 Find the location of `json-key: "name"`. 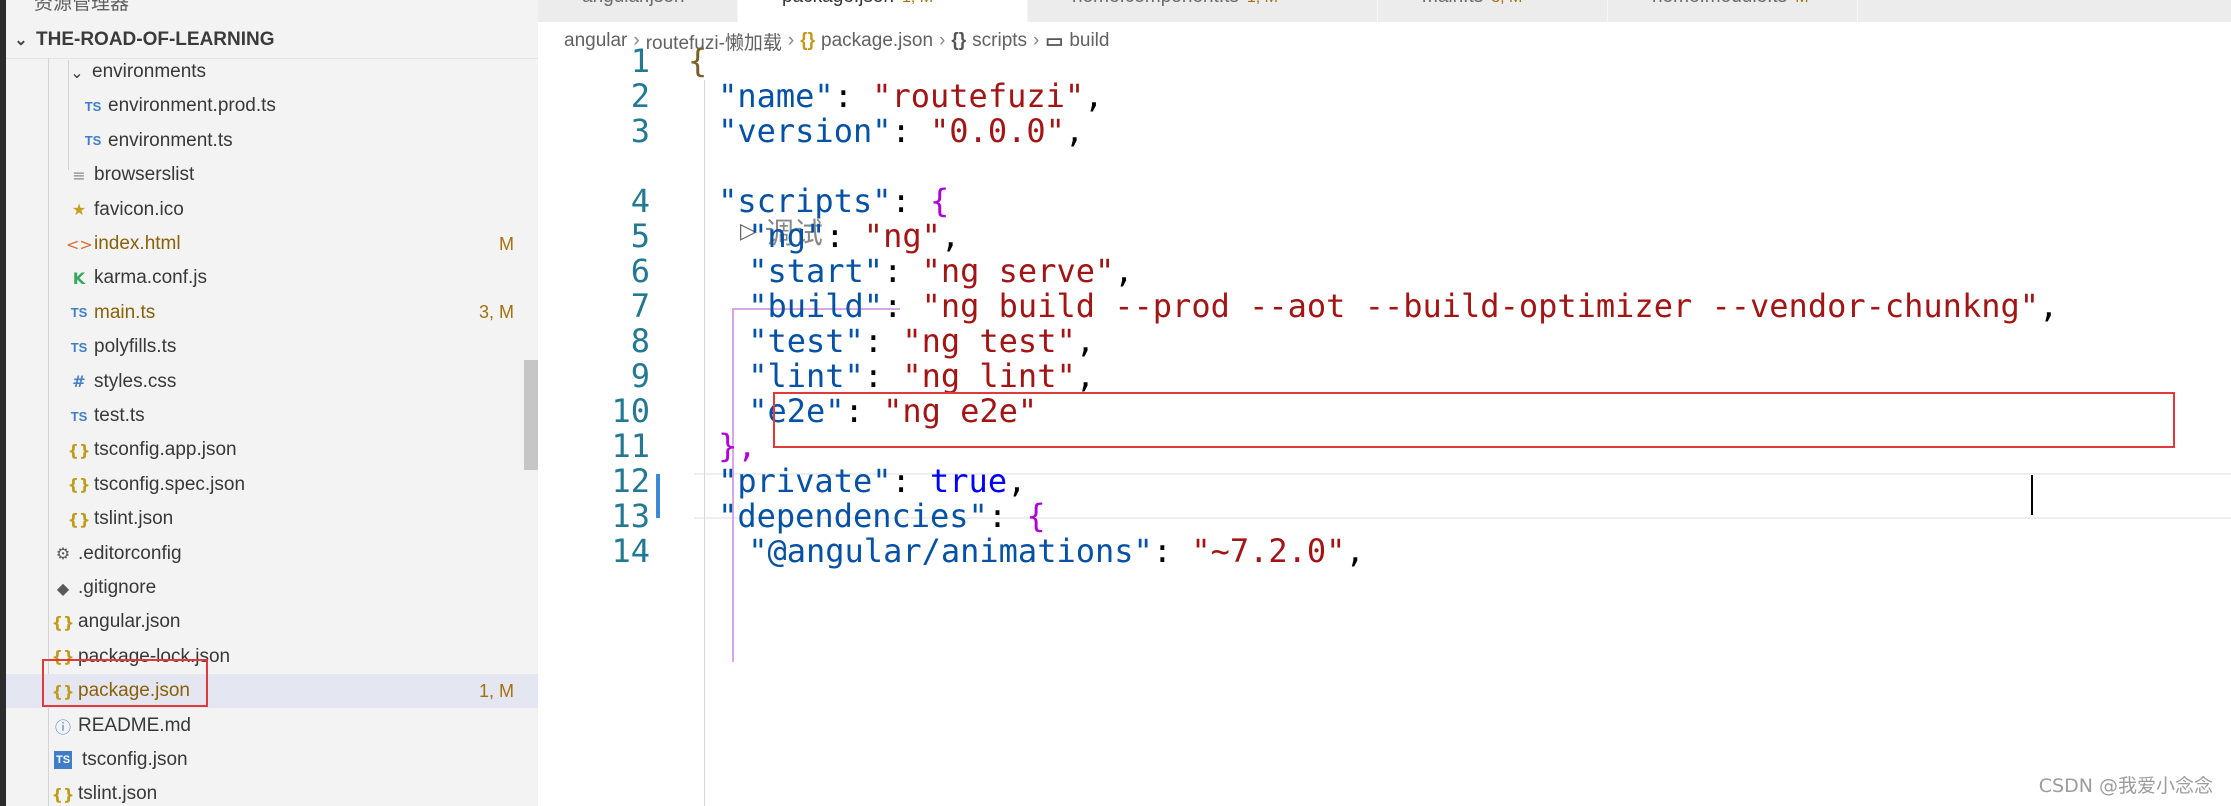

json-key: "name" is located at coordinates (776, 96).